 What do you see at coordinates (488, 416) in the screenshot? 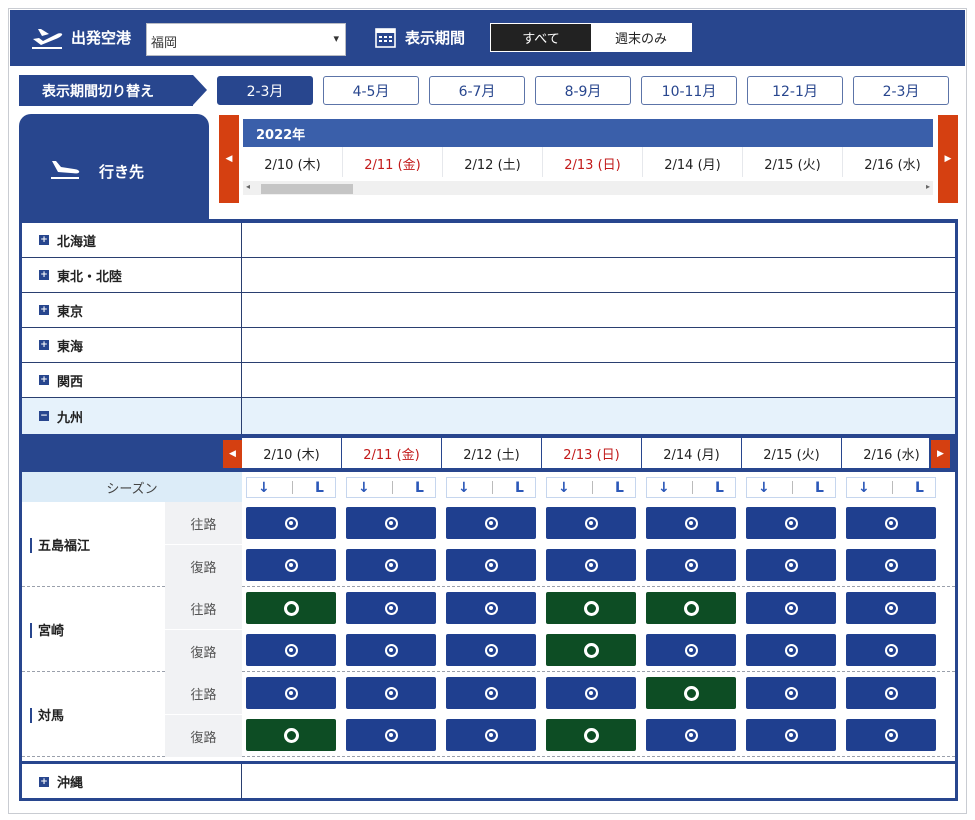
I see `region-row-kyushu: − 九州` at bounding box center [488, 416].